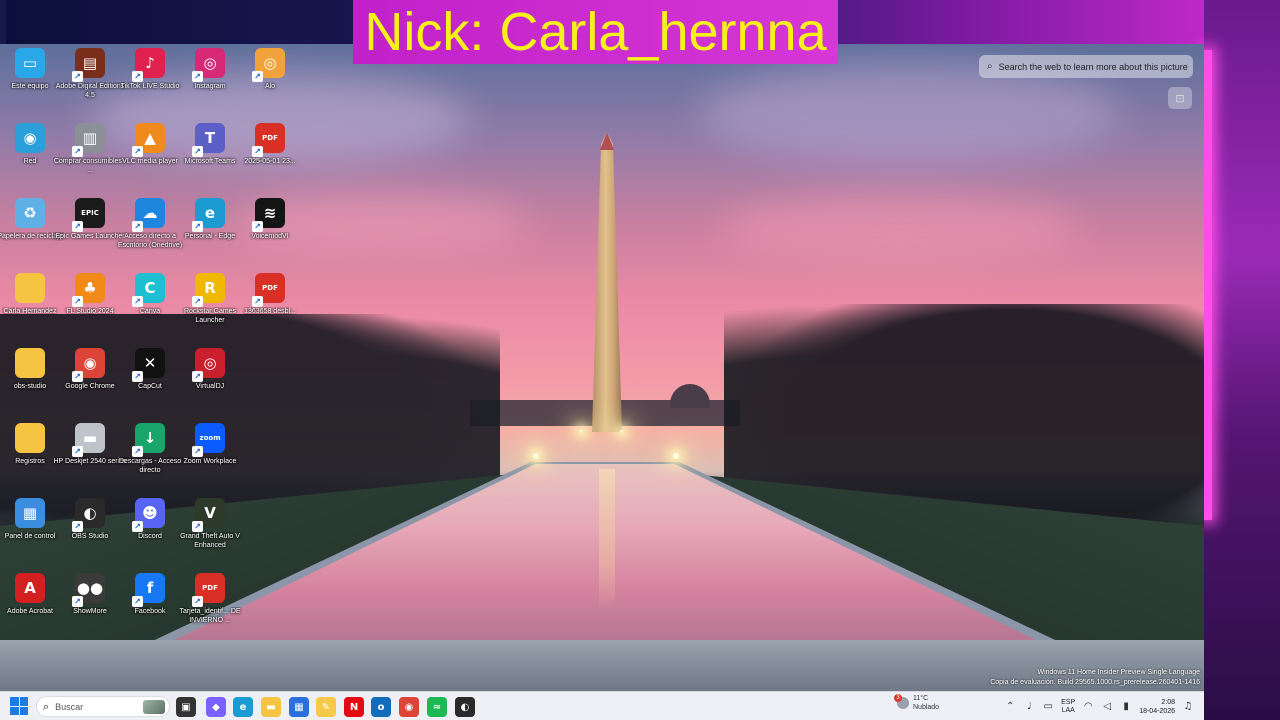 The image size is (1280, 720). What do you see at coordinates (1048, 706) in the screenshot?
I see `keyboard-icon: ▭` at bounding box center [1048, 706].